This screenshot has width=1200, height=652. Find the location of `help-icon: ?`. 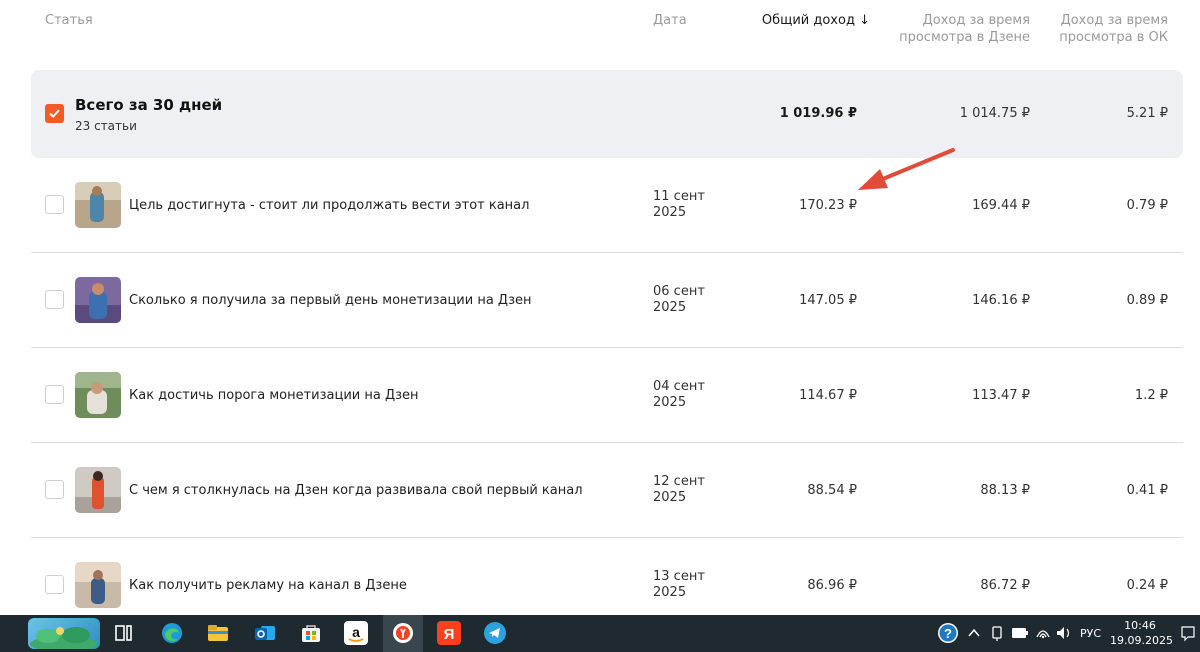

help-icon: ? is located at coordinates (948, 633).